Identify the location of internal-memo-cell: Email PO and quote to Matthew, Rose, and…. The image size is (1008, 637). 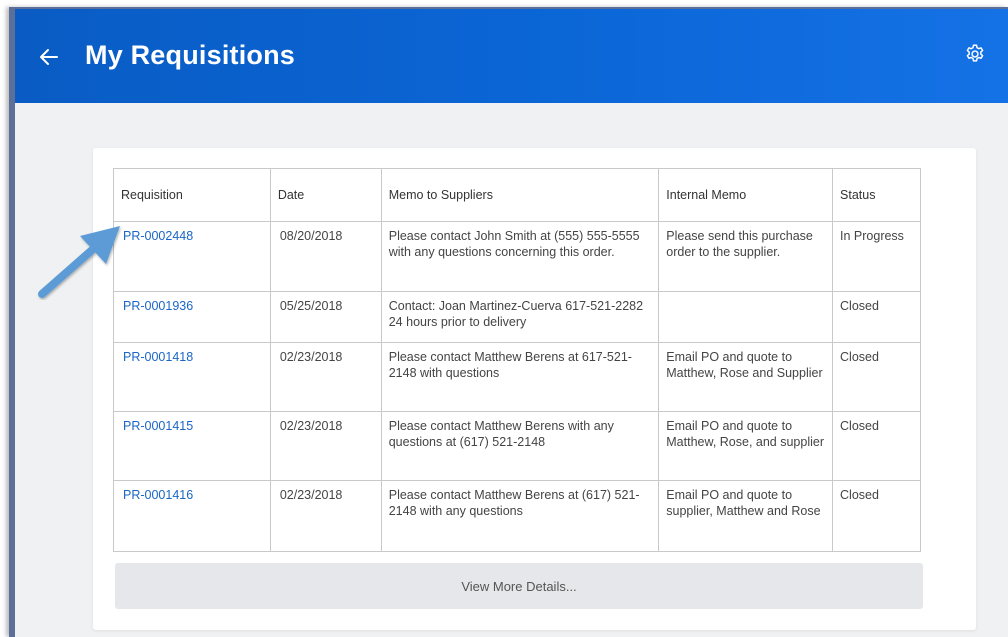
(746, 446).